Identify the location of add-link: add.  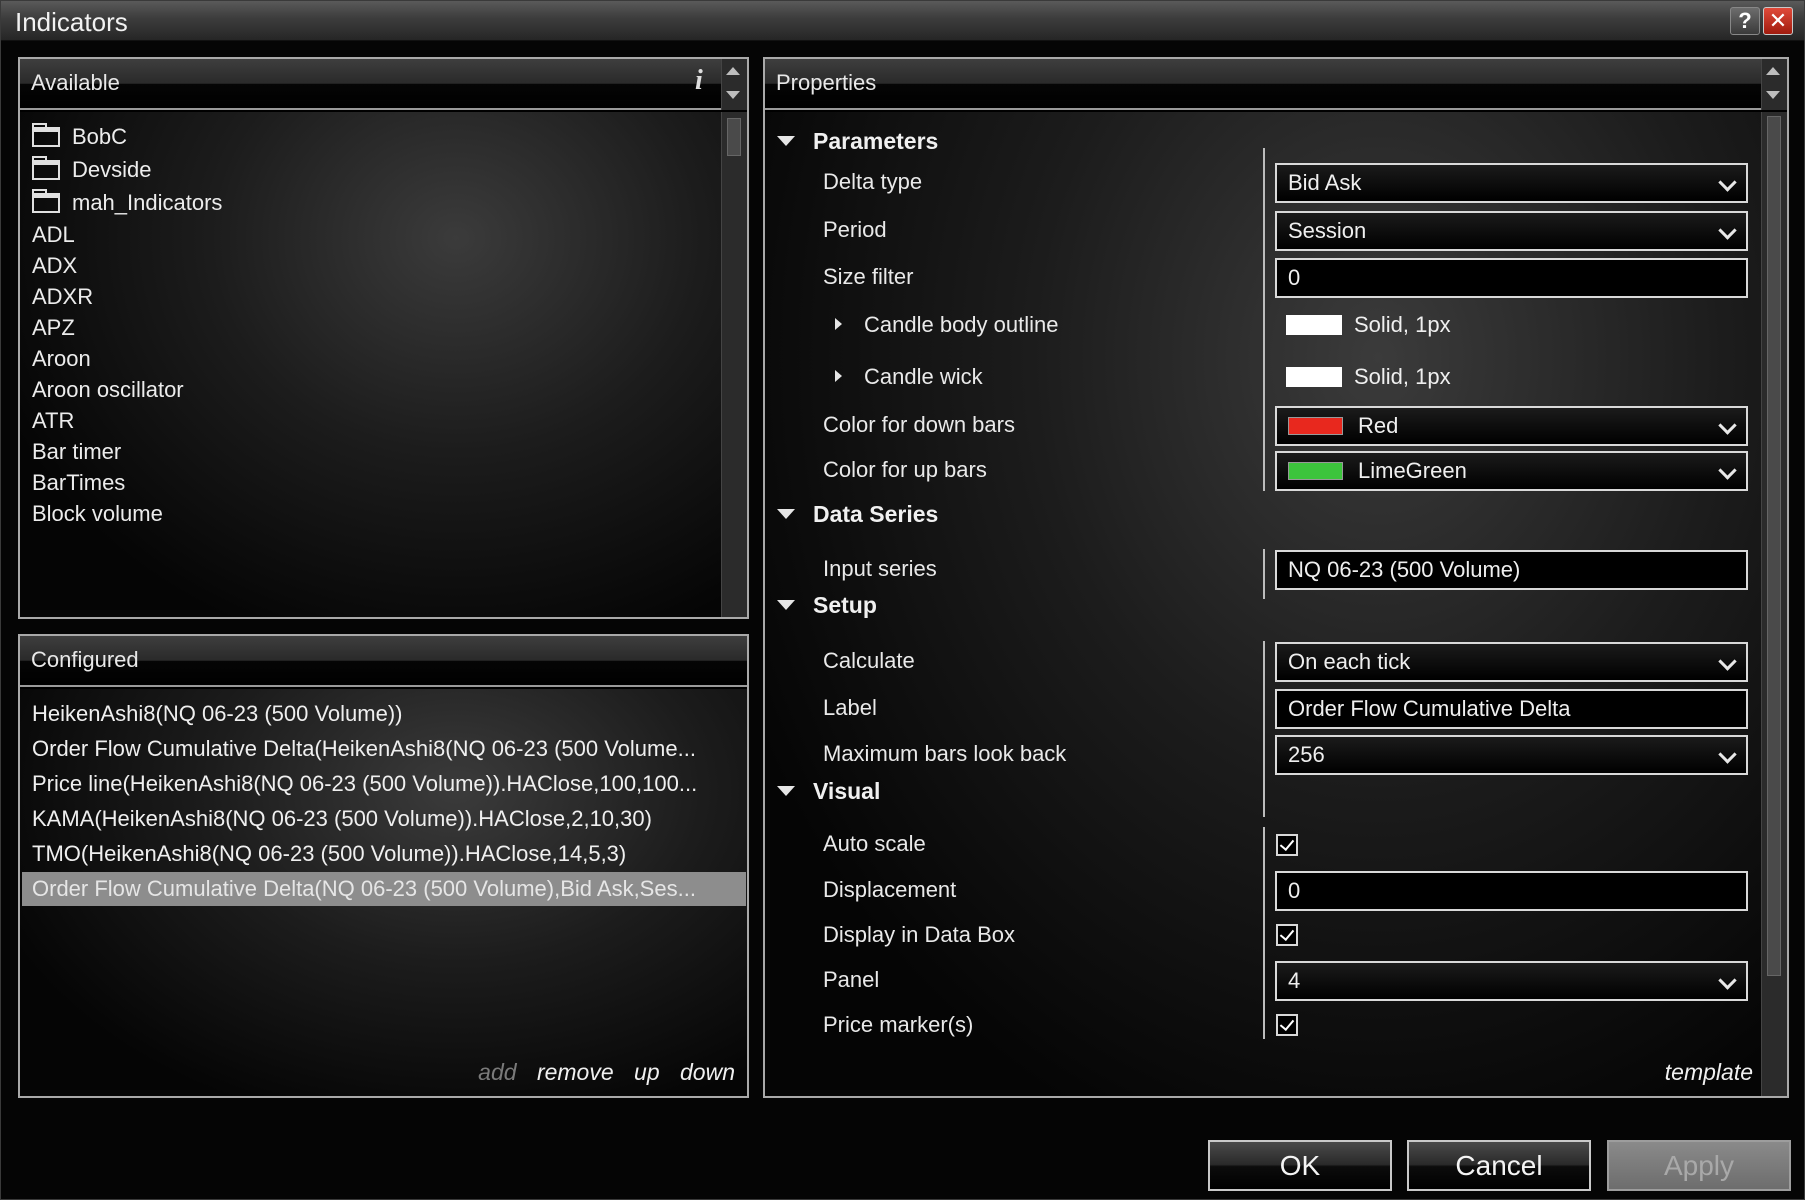
(497, 1072).